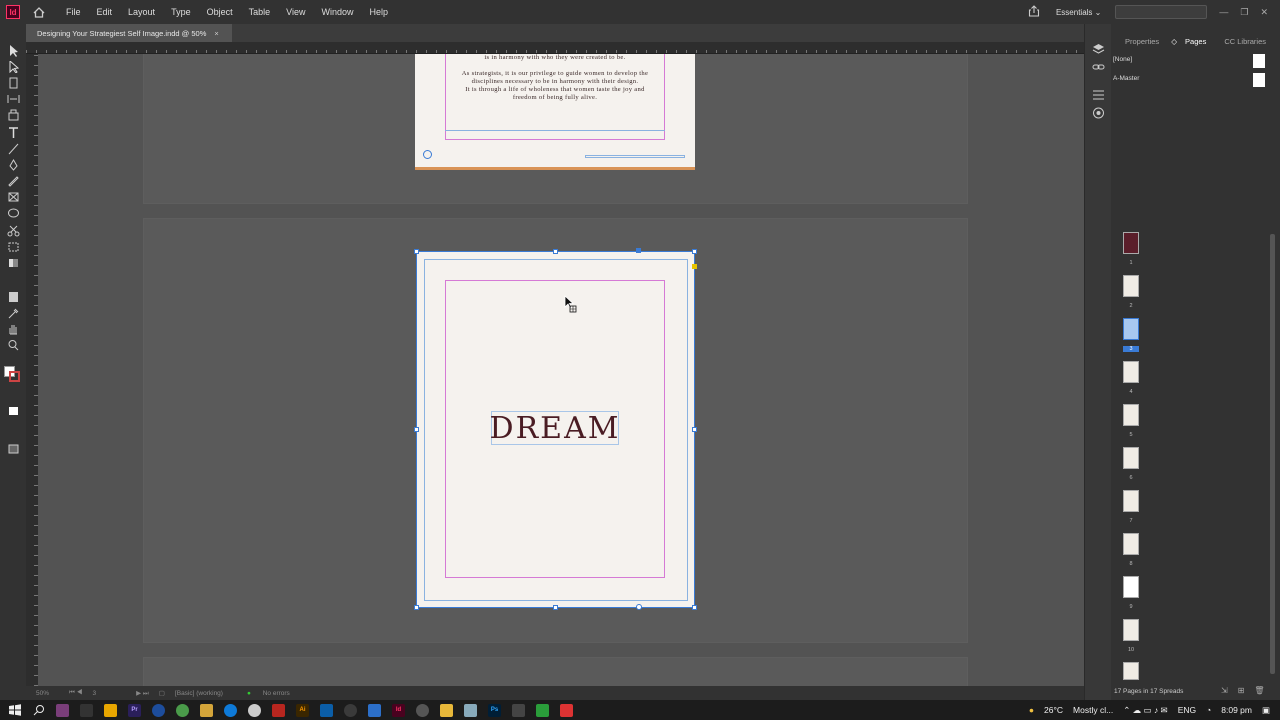  I want to click on gradient-tool-icon, so click(13, 262).